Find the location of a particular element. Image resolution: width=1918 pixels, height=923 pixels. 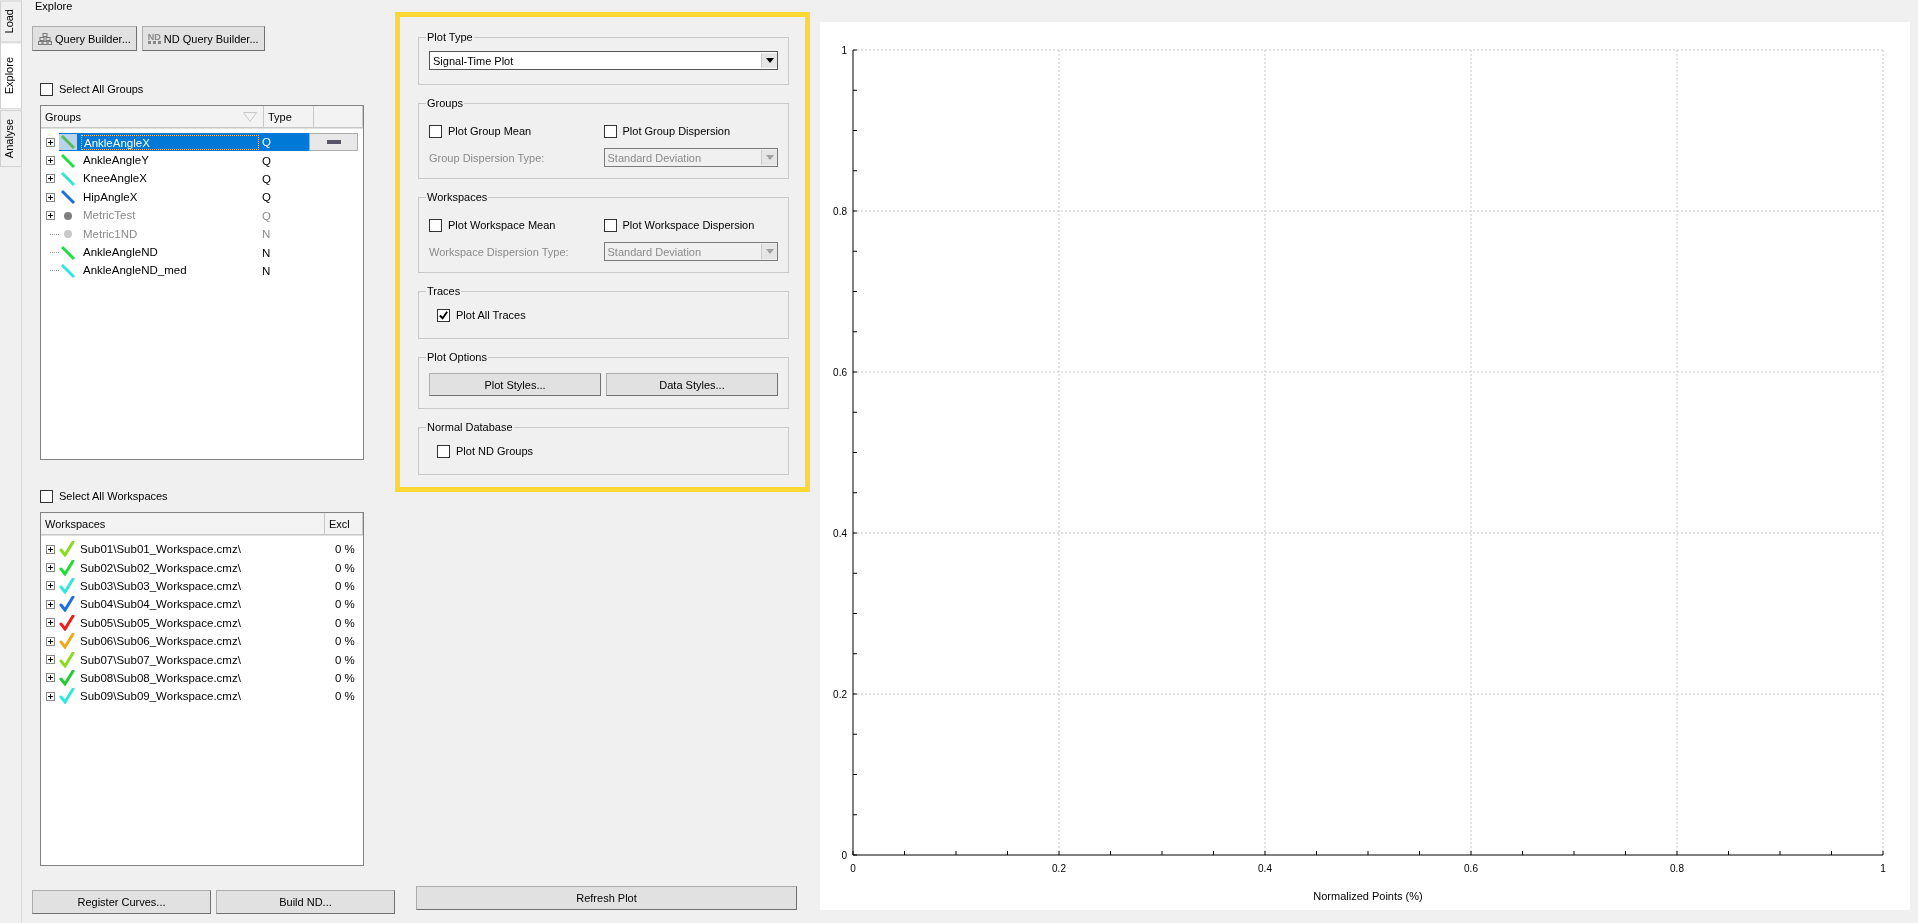

column-header: Workspaces is located at coordinates (183, 524).